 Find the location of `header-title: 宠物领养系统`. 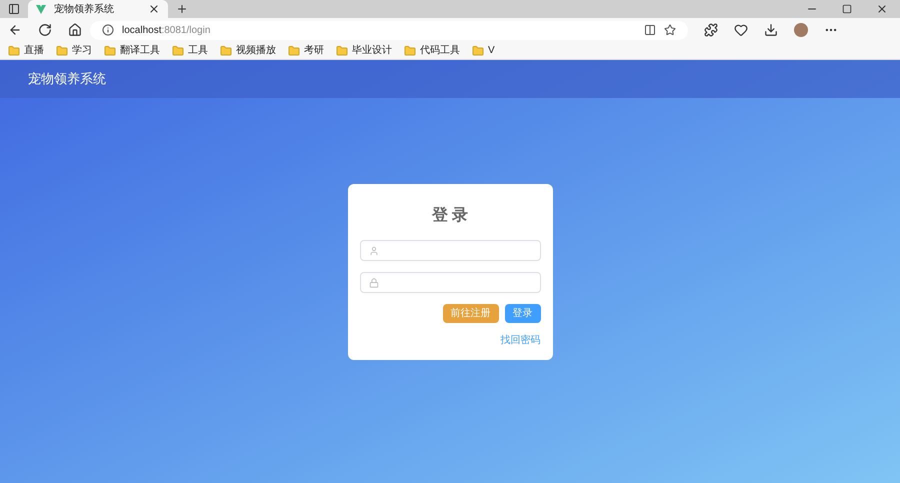

header-title: 宠物领养系统 is located at coordinates (67, 79).